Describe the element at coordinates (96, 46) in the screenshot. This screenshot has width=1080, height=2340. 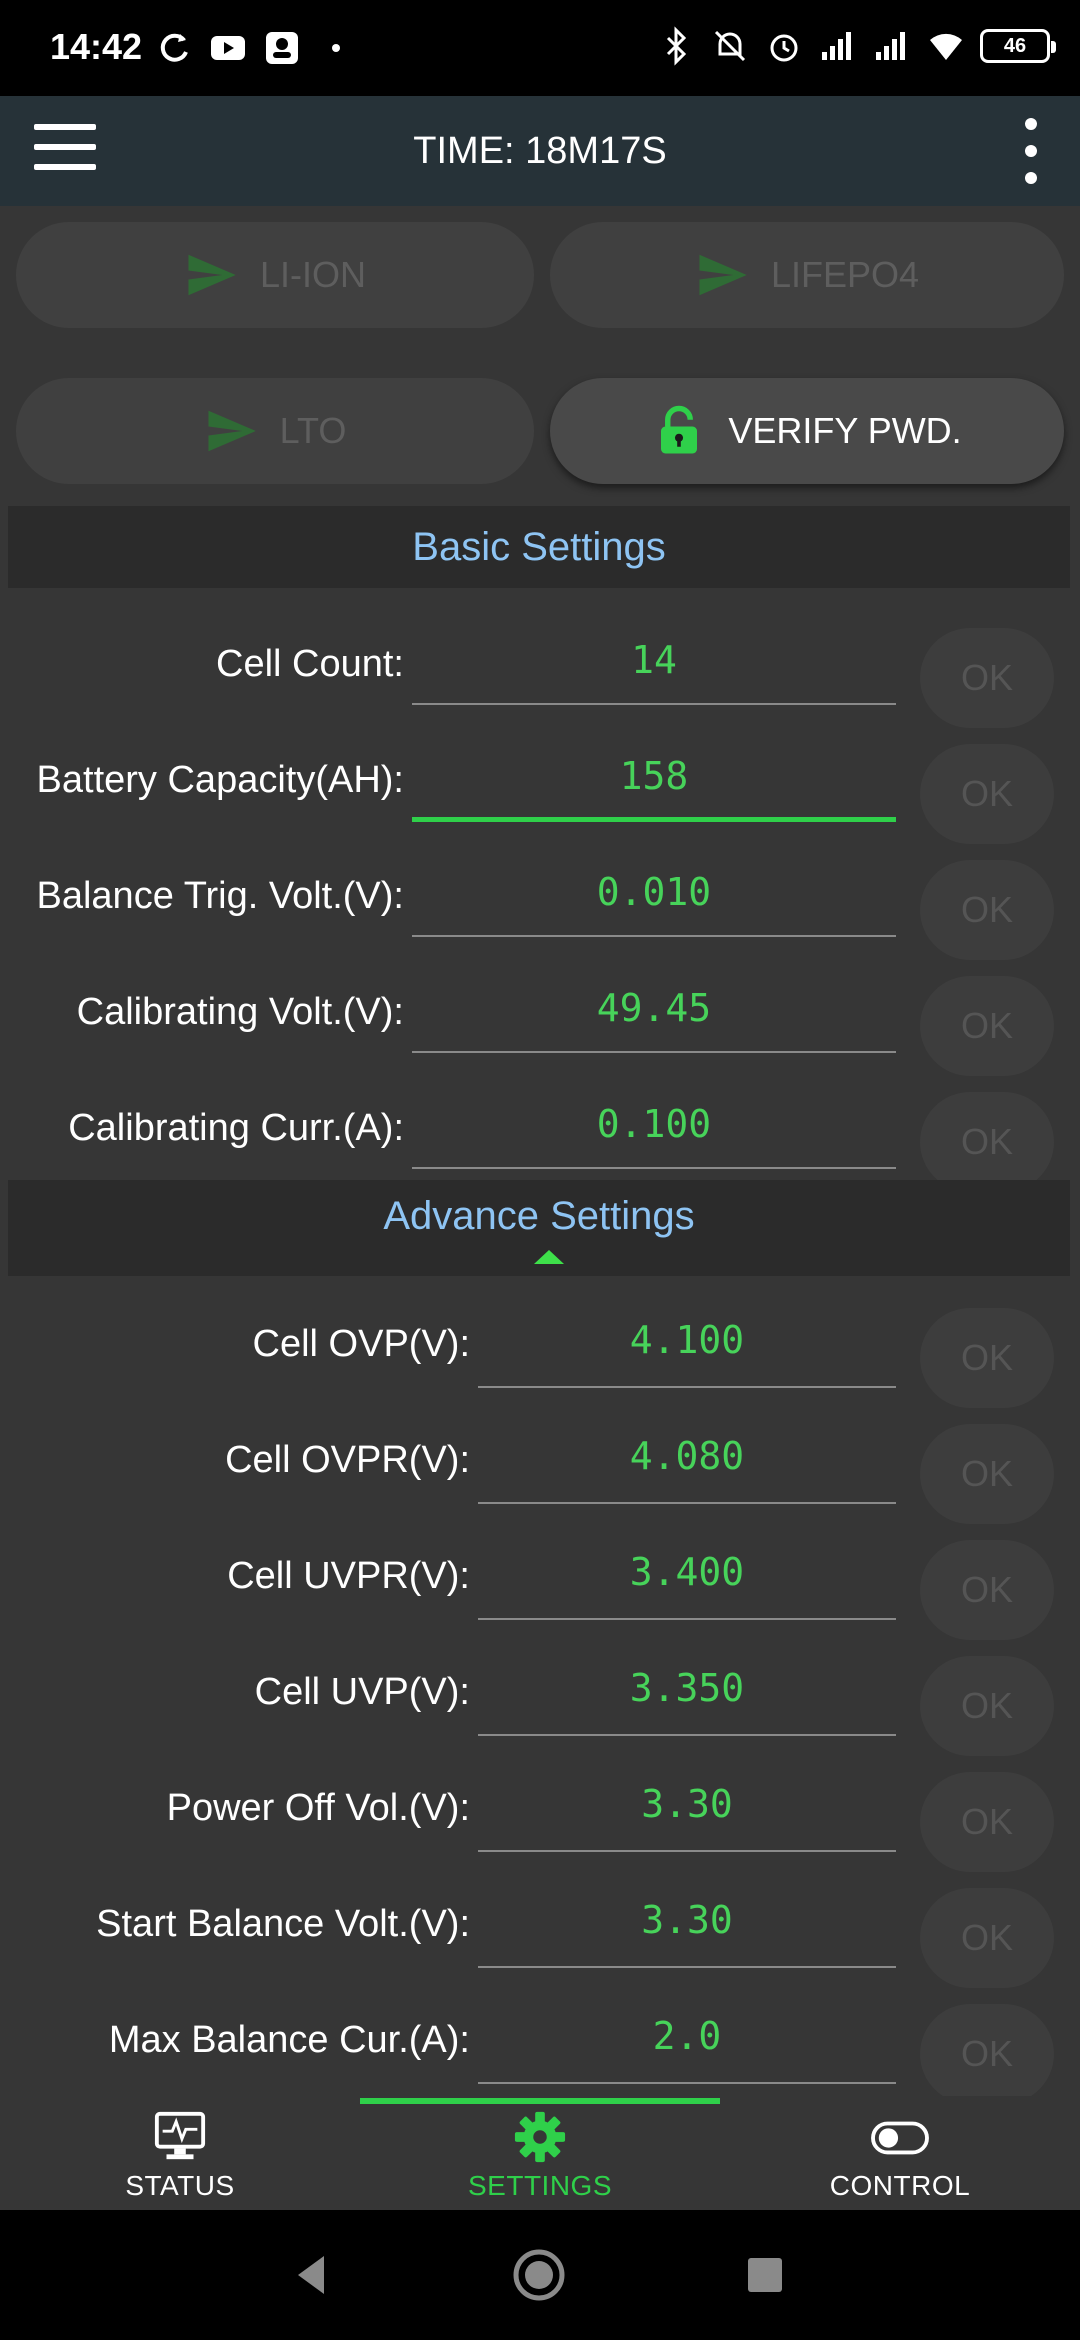
I see `status-time: 14:42` at that location.